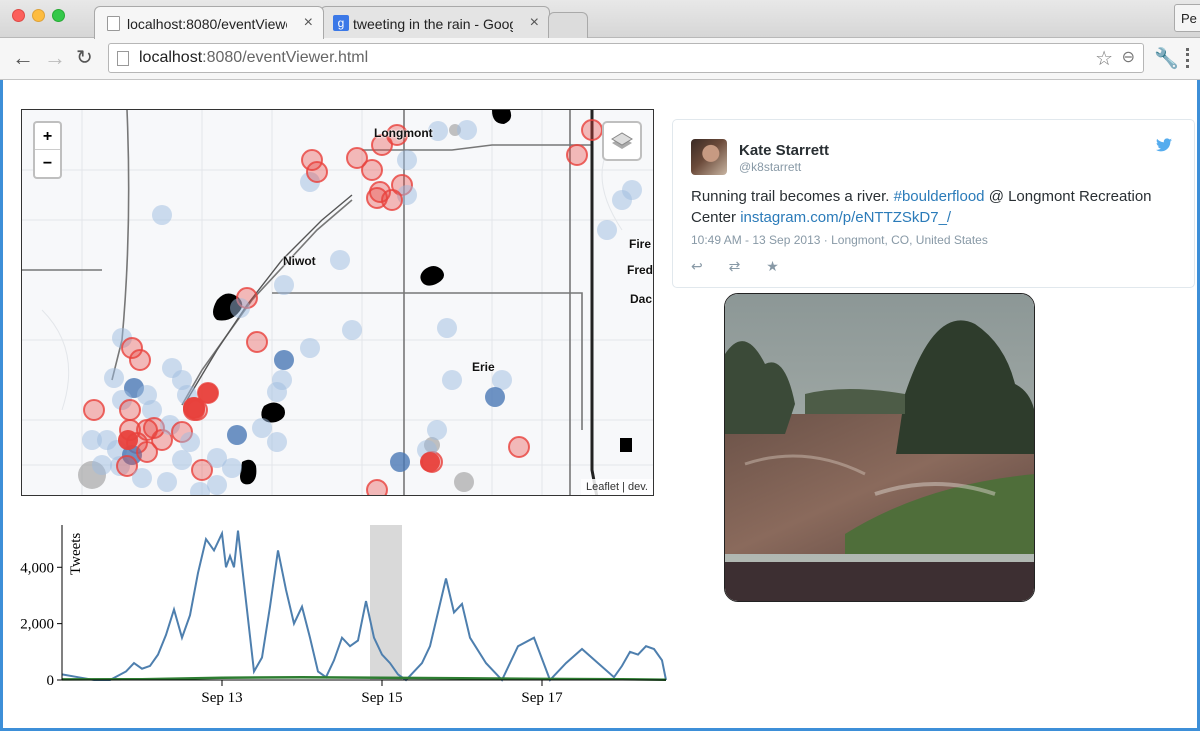 The height and width of the screenshot is (731, 1200). Describe the element at coordinates (772, 266) in the screenshot. I see `favorite-icon: ★` at that location.